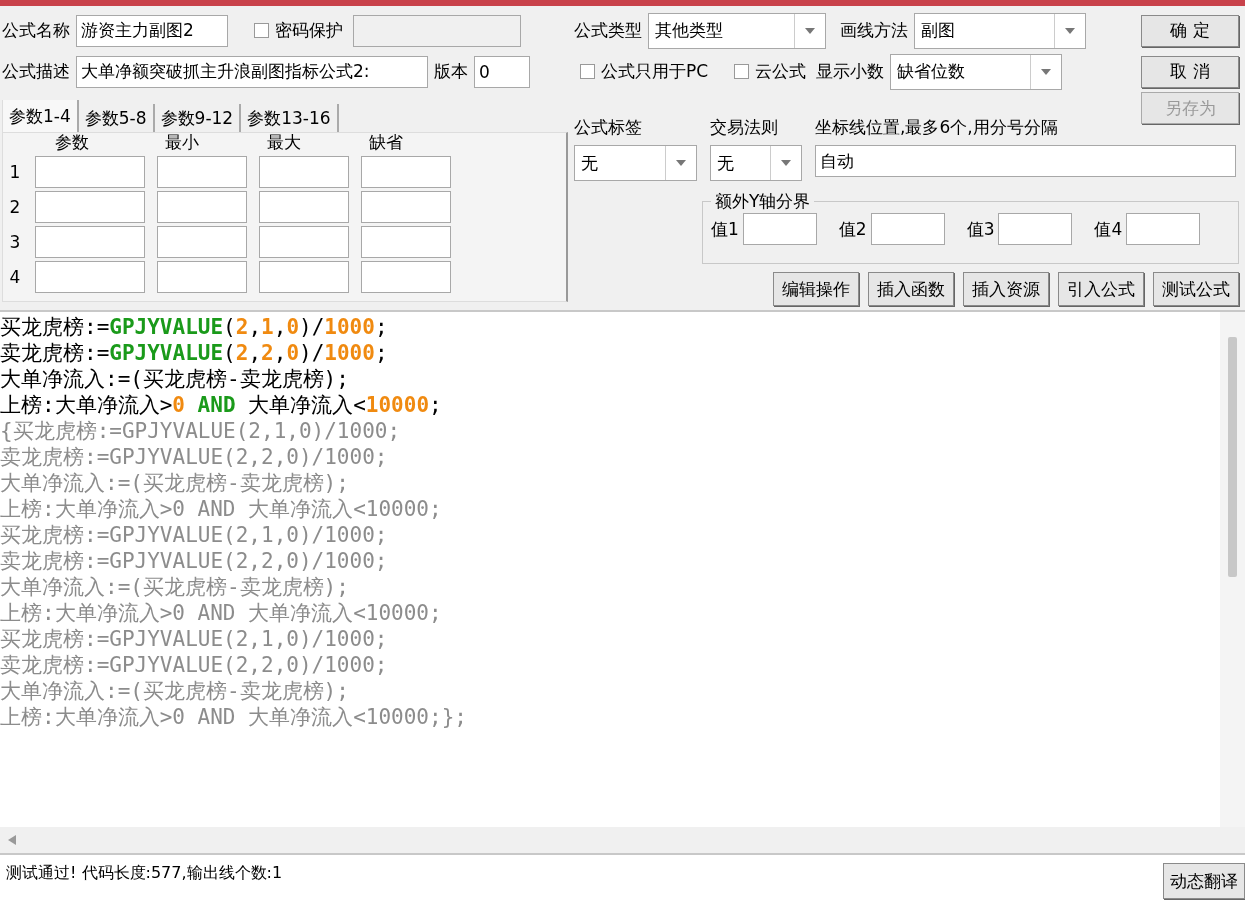  I want to click on ok-button: 确 定, so click(1190, 30).